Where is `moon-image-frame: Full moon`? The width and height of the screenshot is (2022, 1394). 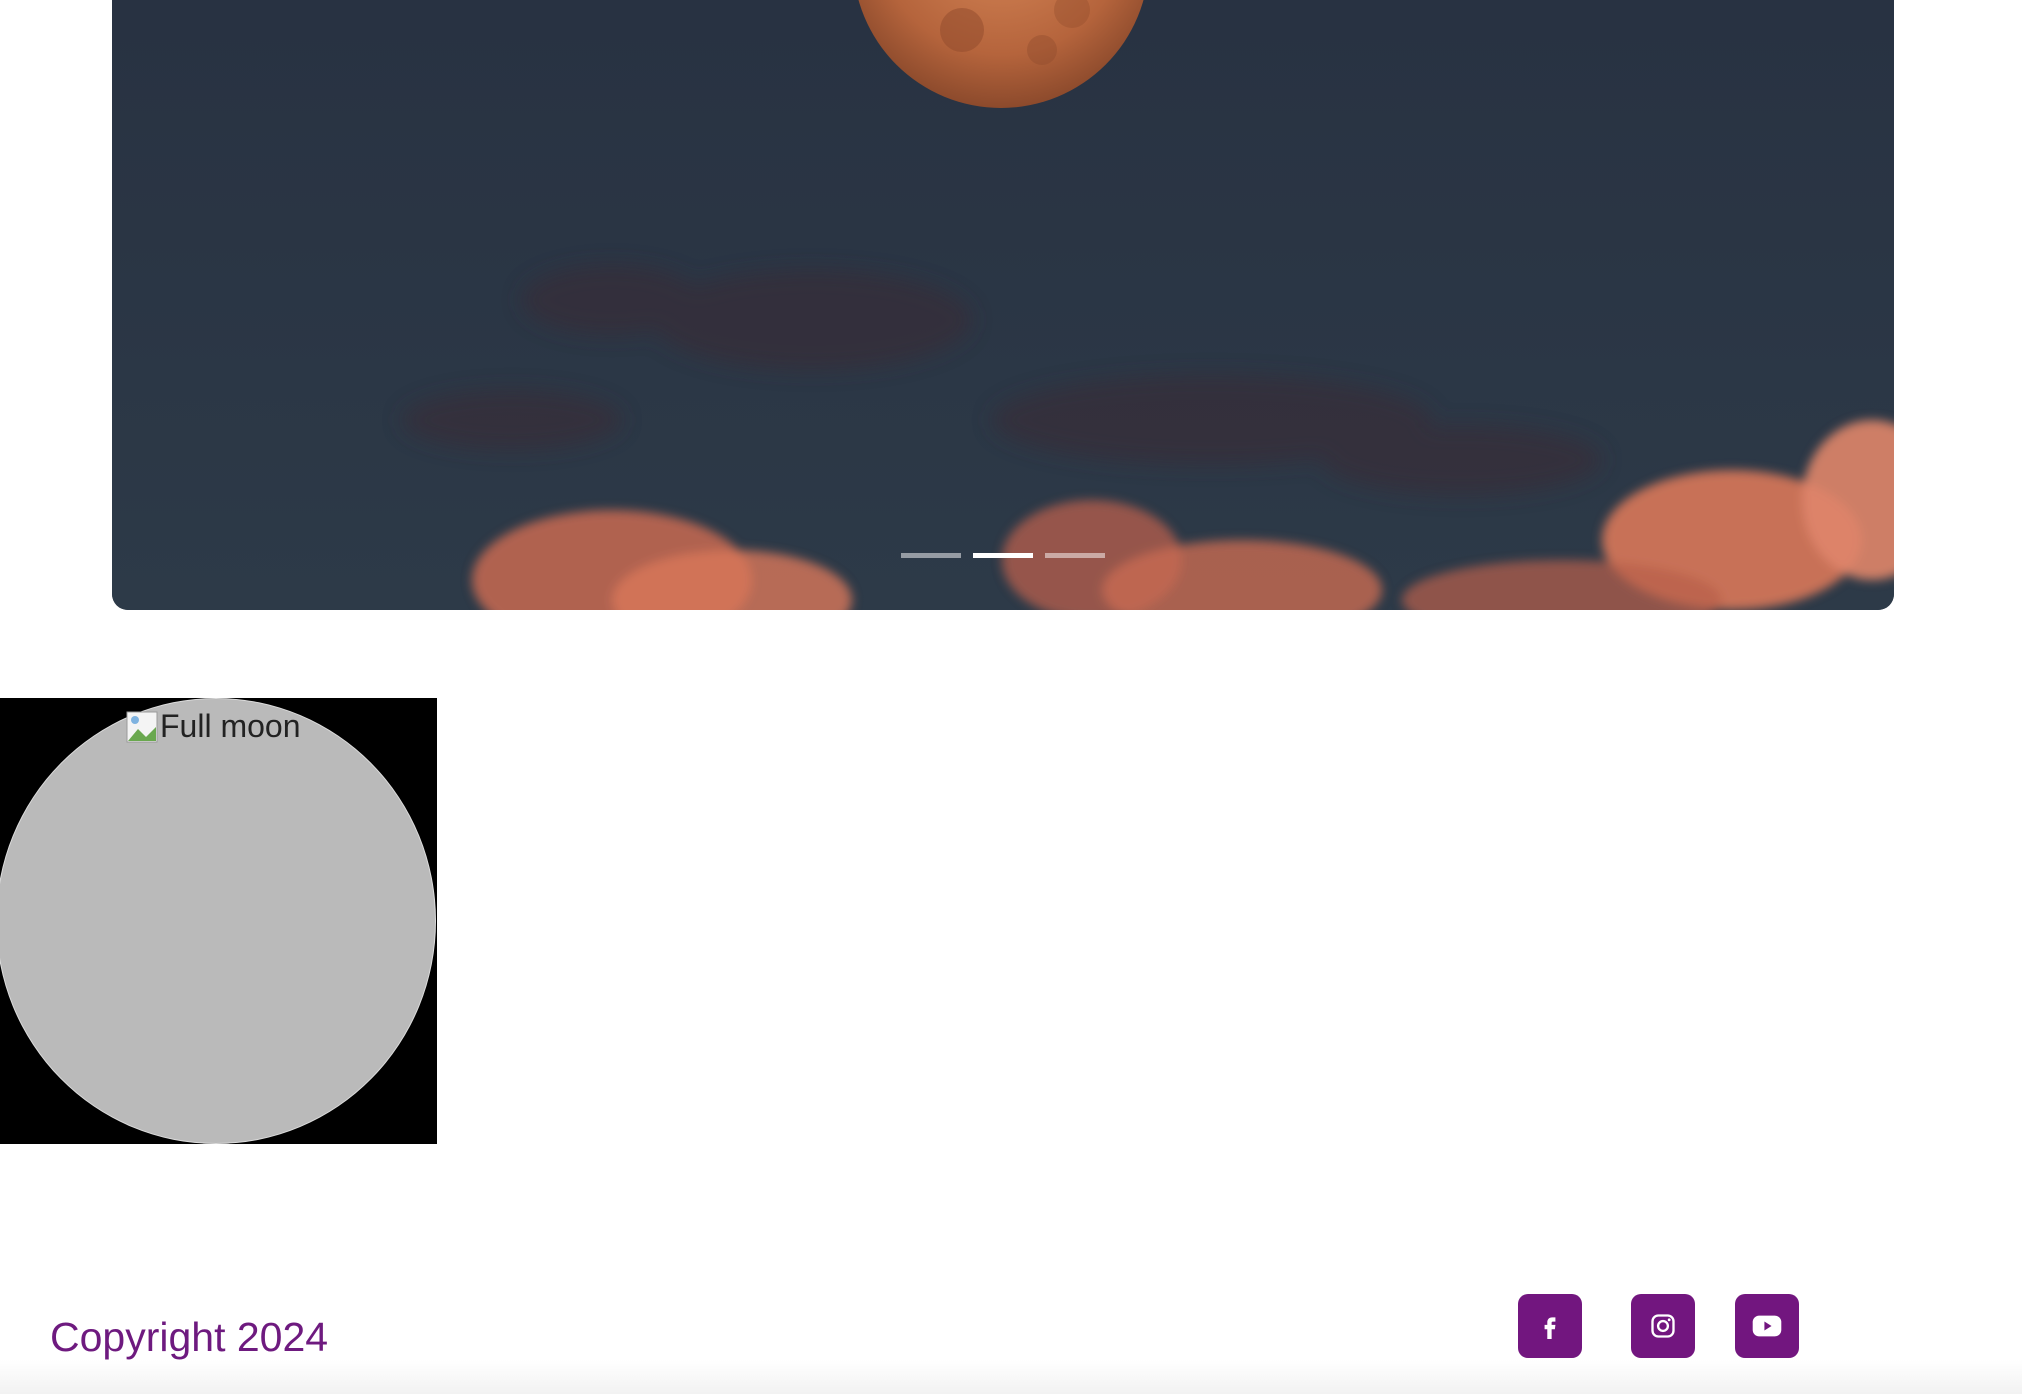
moon-image-frame: Full moon is located at coordinates (218, 921).